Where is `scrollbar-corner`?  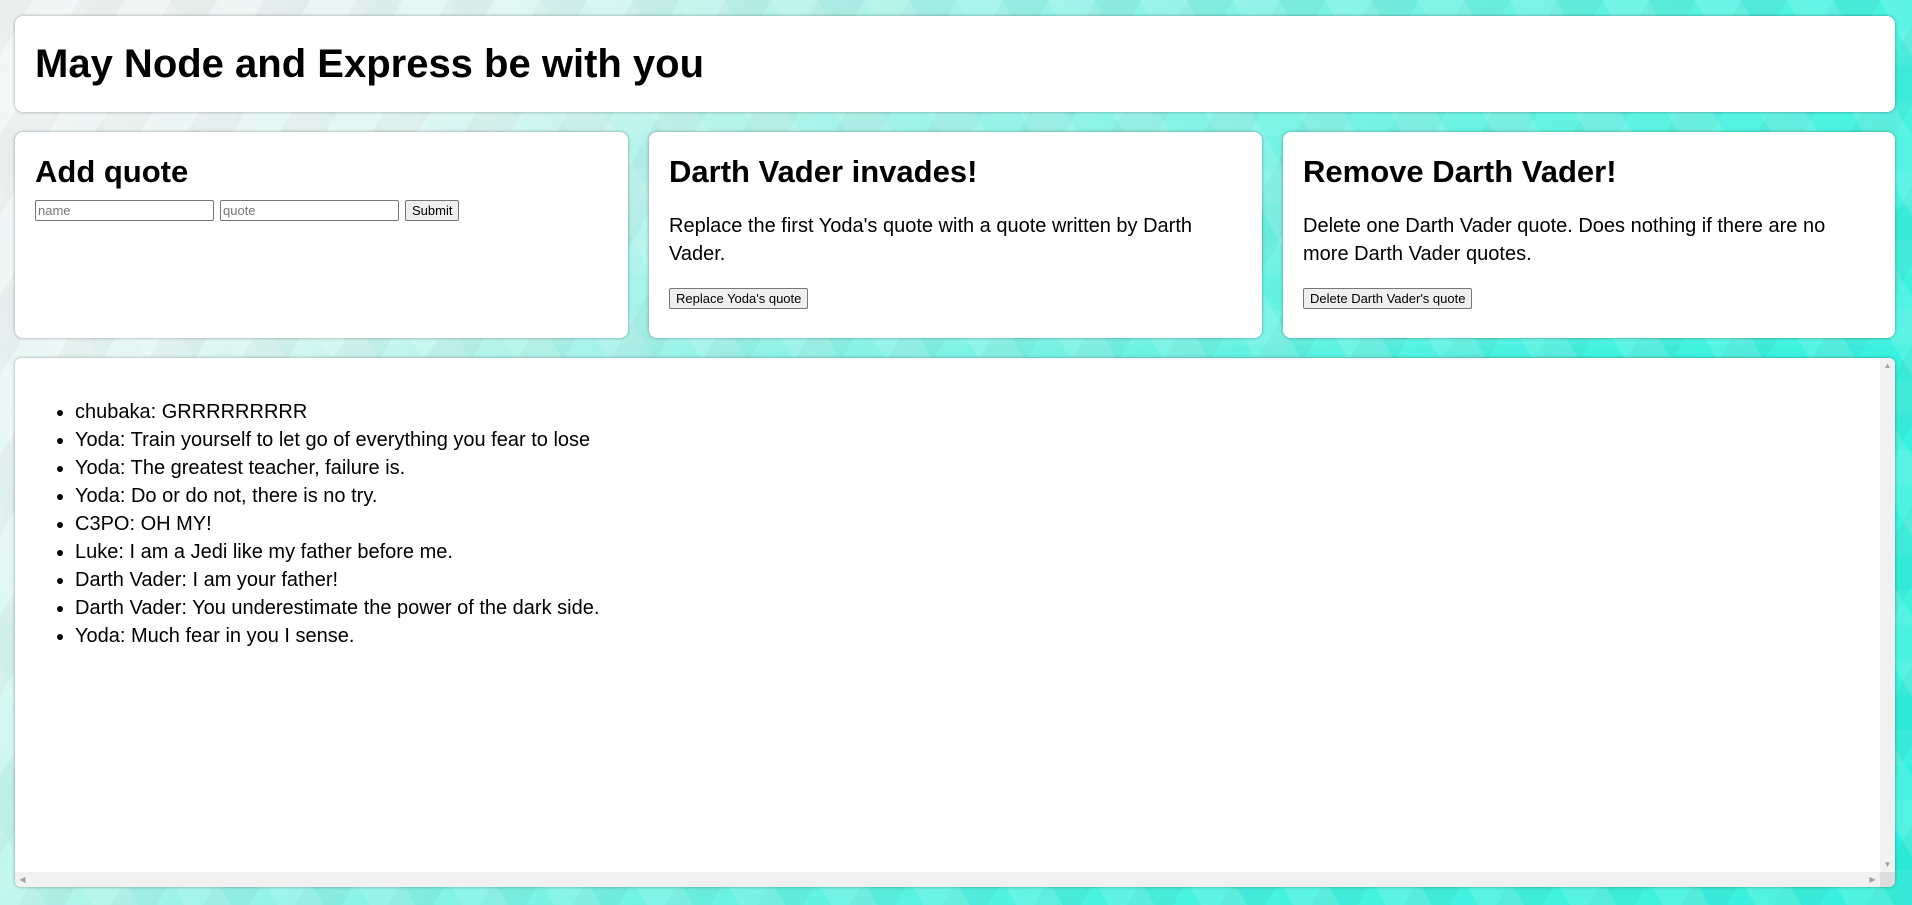 scrollbar-corner is located at coordinates (1887, 879).